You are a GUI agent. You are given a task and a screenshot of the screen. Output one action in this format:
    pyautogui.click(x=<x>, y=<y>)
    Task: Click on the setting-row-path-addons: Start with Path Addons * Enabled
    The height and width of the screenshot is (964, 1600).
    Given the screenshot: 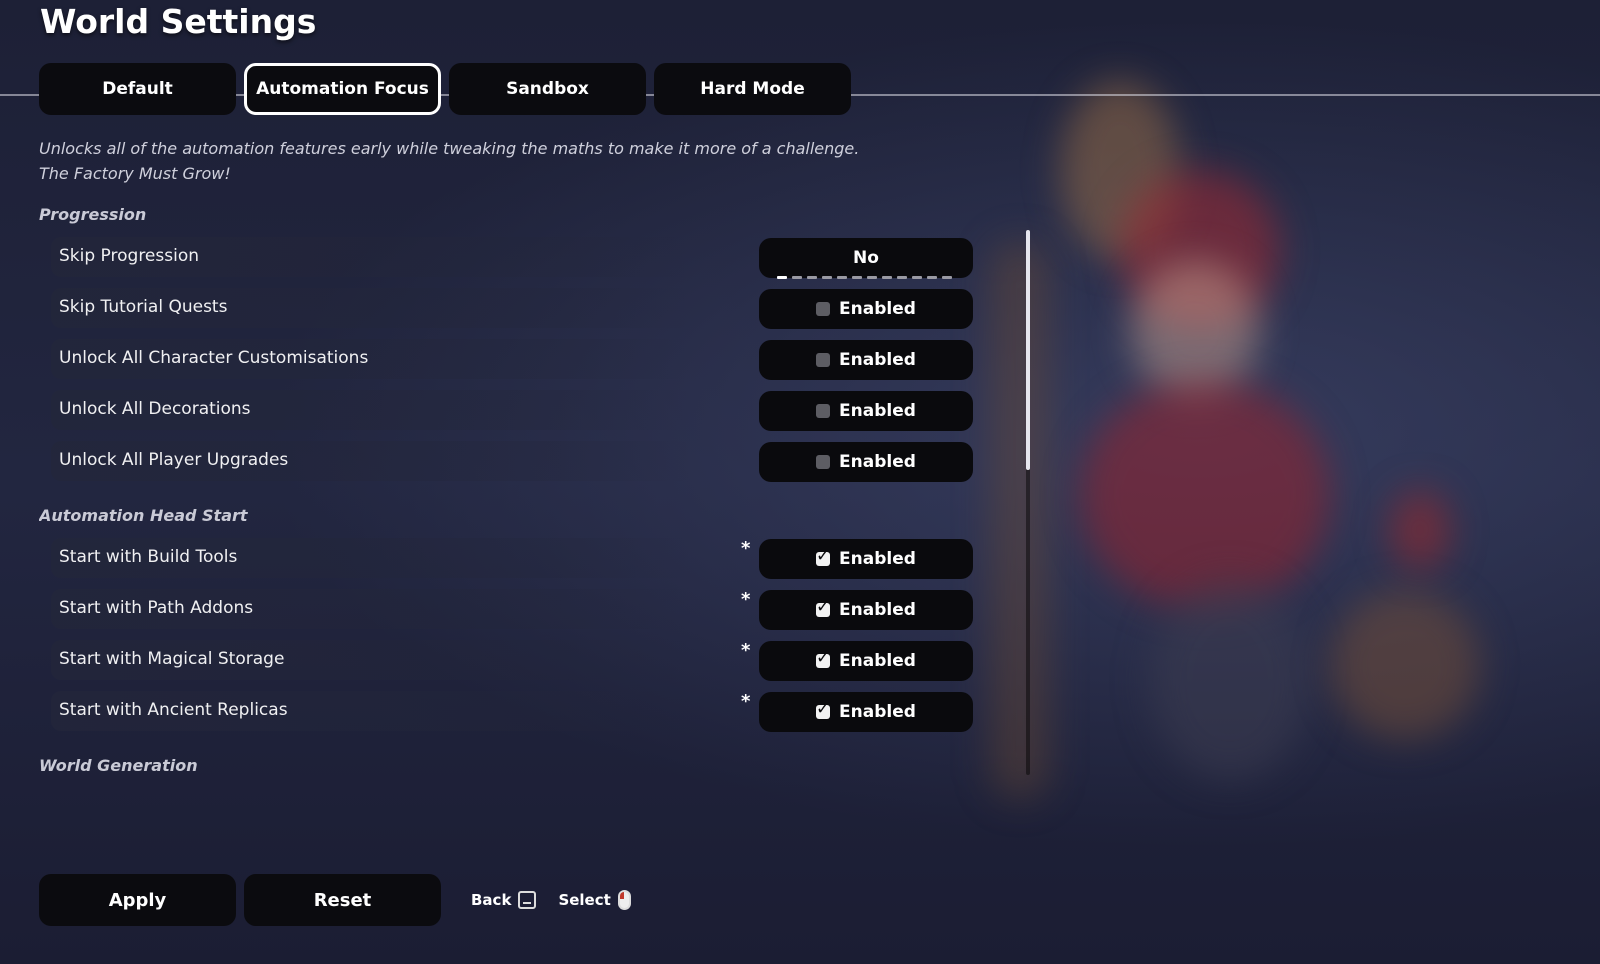 What is the action you would take?
    pyautogui.click(x=519, y=608)
    